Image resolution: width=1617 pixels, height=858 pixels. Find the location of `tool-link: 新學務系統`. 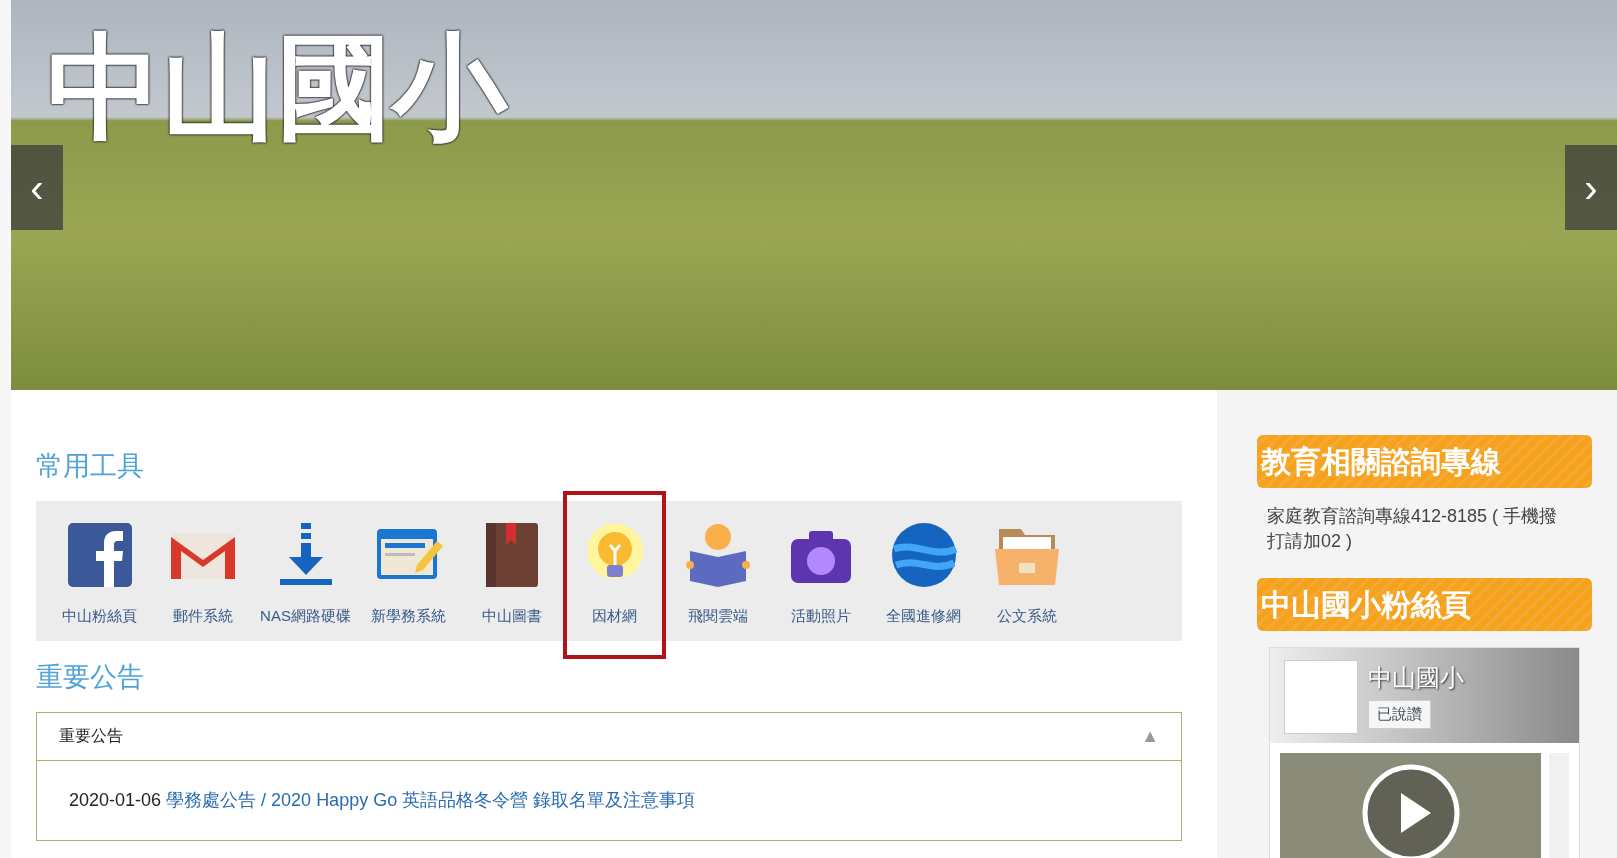

tool-link: 新學務系統 is located at coordinates (408, 575).